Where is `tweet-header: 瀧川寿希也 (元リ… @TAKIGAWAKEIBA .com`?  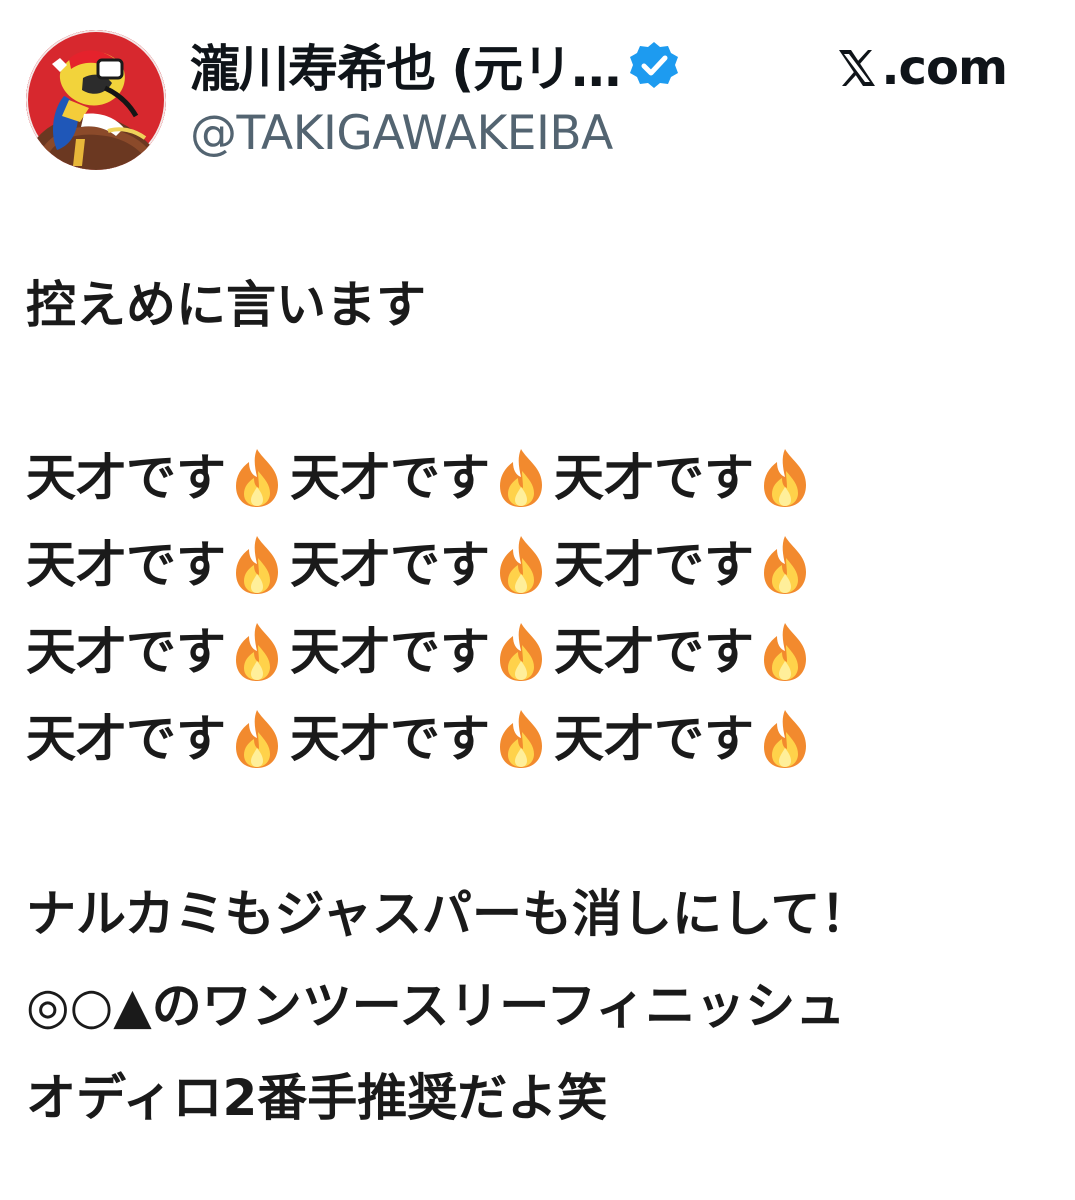 tweet-header: 瀧川寿希也 (元リ… @TAKIGAWAKEIBA .com is located at coordinates (537, 100).